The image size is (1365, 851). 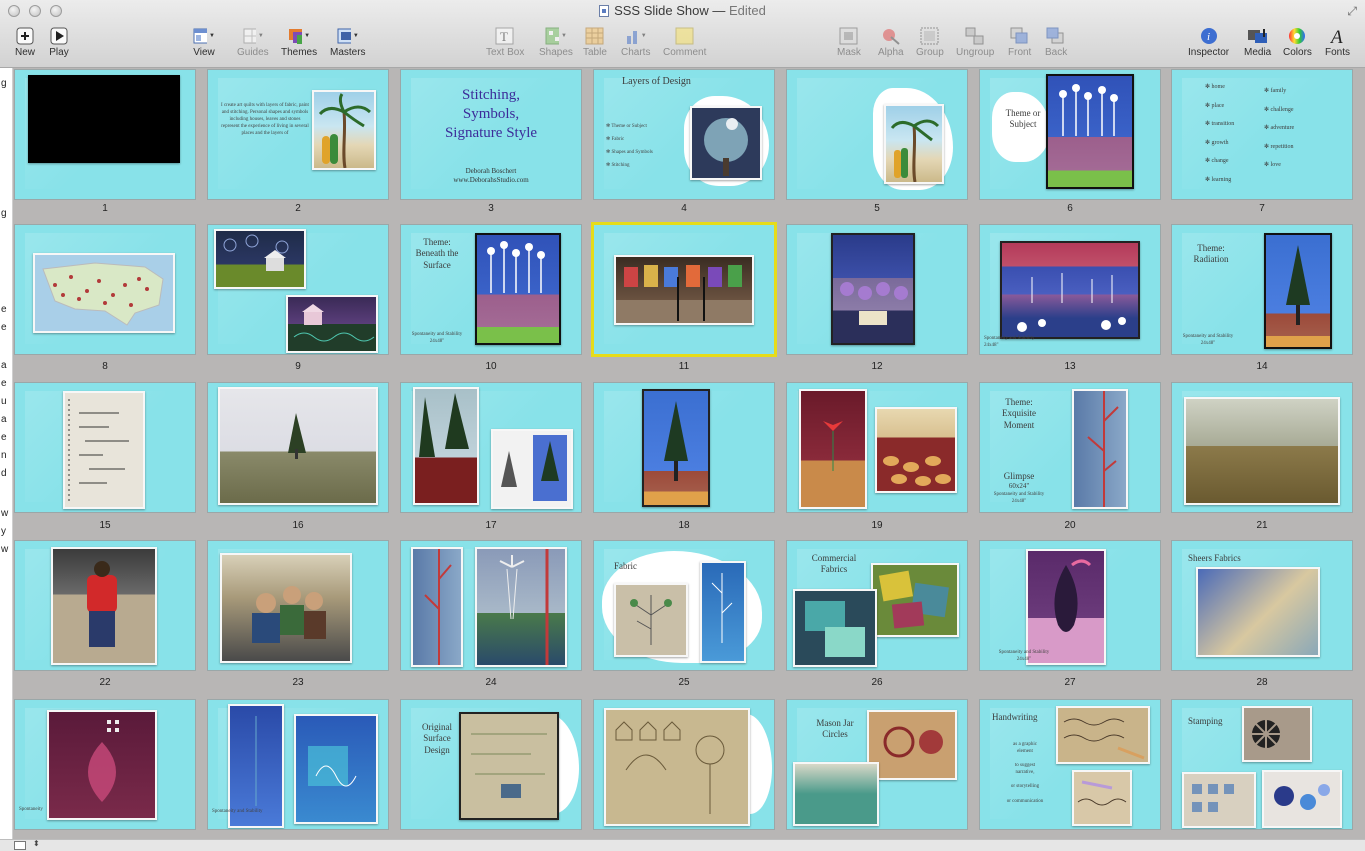 What do you see at coordinates (204, 42) in the screenshot?
I see `view-button: ▼ View` at bounding box center [204, 42].